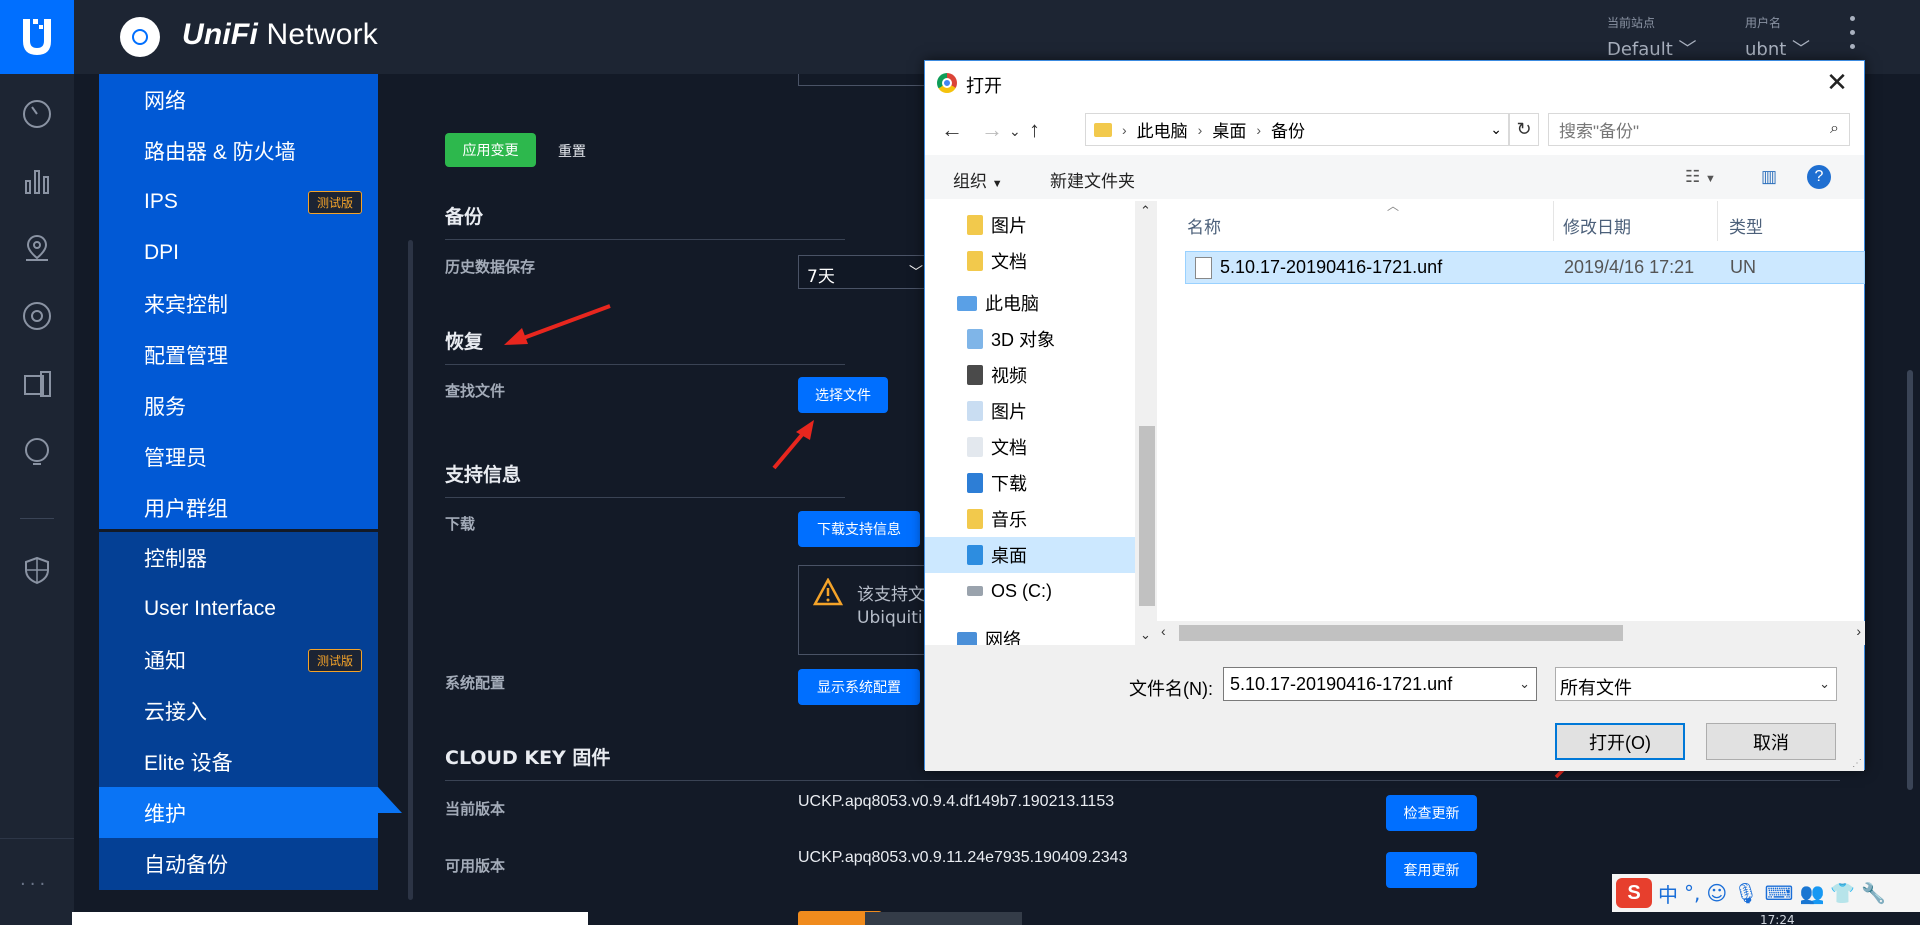  Describe the element at coordinates (843, 395) in the screenshot. I see `choose-file-button: 选择文件` at that location.